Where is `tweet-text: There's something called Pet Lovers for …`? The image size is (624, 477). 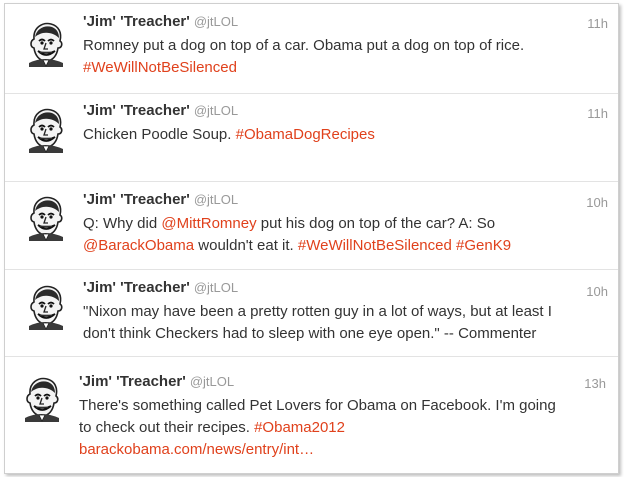
tweet-text: There's something called Pet Lovers for … is located at coordinates (317, 405).